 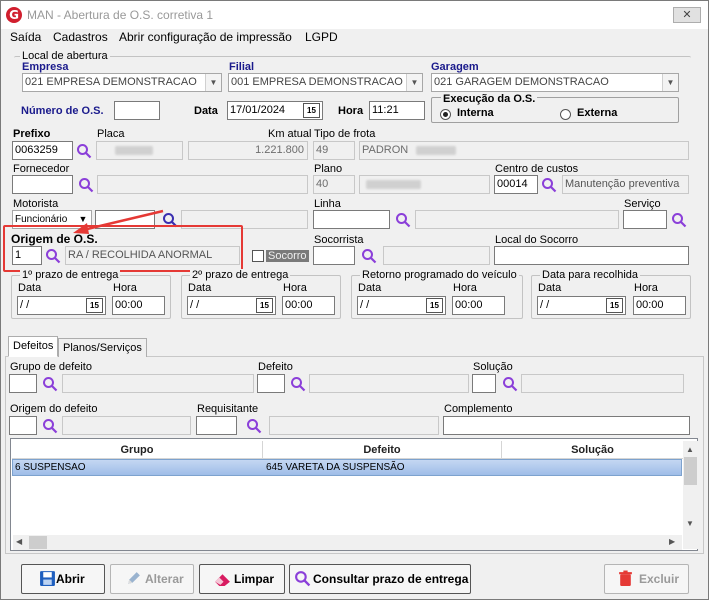 What do you see at coordinates (80, 37) in the screenshot?
I see `menu-cadastros: Cadastros` at bounding box center [80, 37].